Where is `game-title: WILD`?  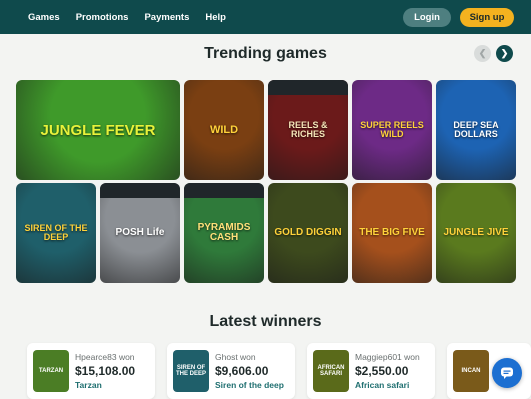
game-title: WILD is located at coordinates (224, 129).